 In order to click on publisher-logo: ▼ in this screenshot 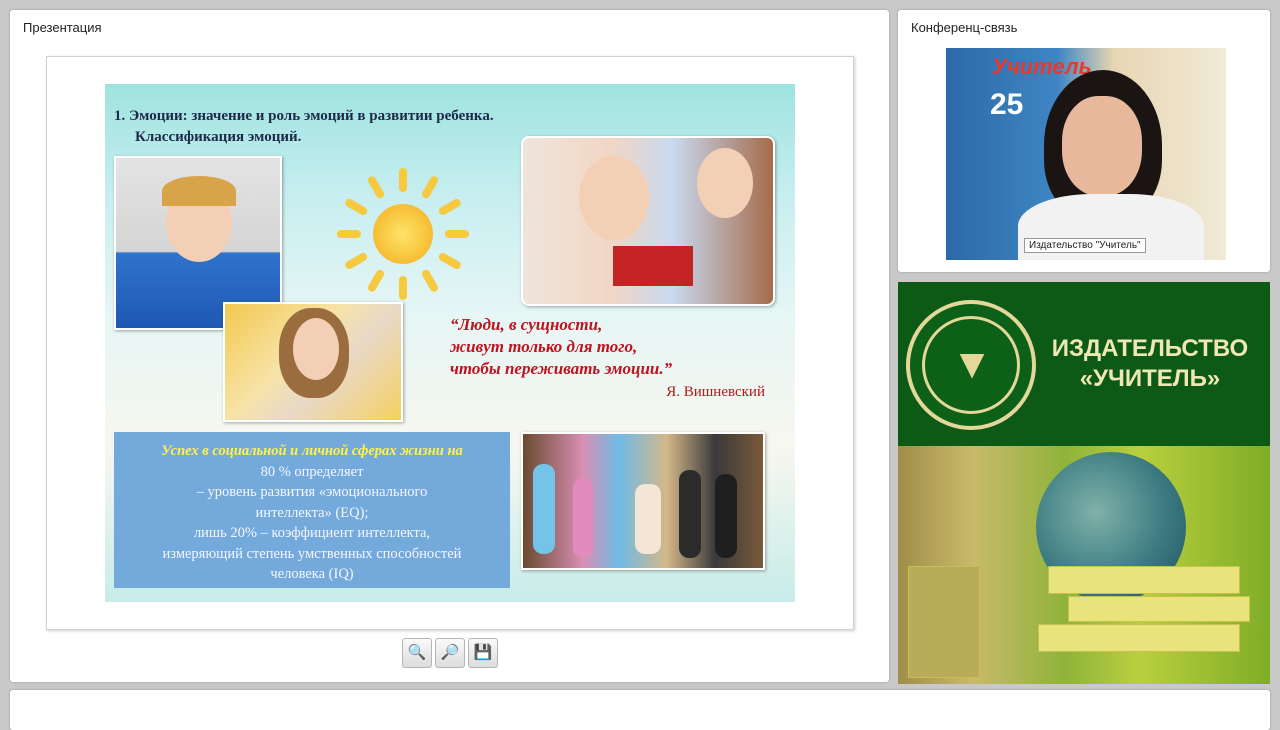, I will do `click(971, 365)`.